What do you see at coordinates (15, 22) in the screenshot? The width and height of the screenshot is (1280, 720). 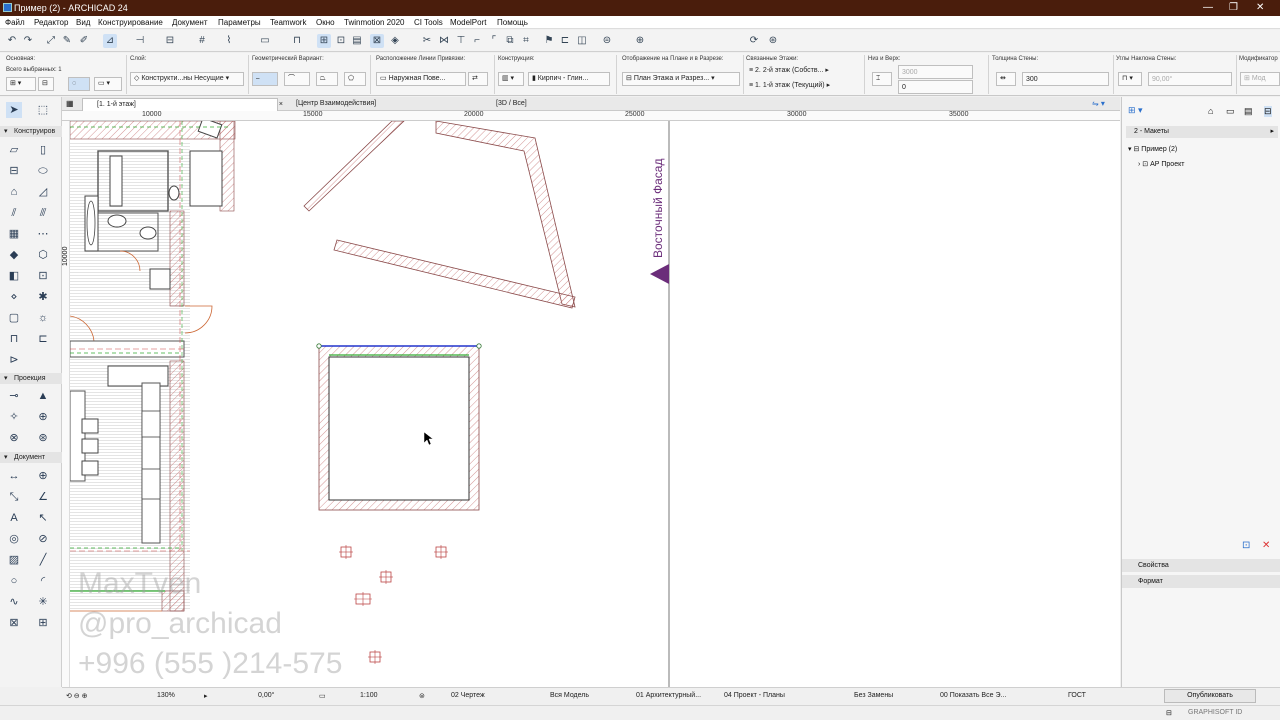 I see `menu-file: Файл` at bounding box center [15, 22].